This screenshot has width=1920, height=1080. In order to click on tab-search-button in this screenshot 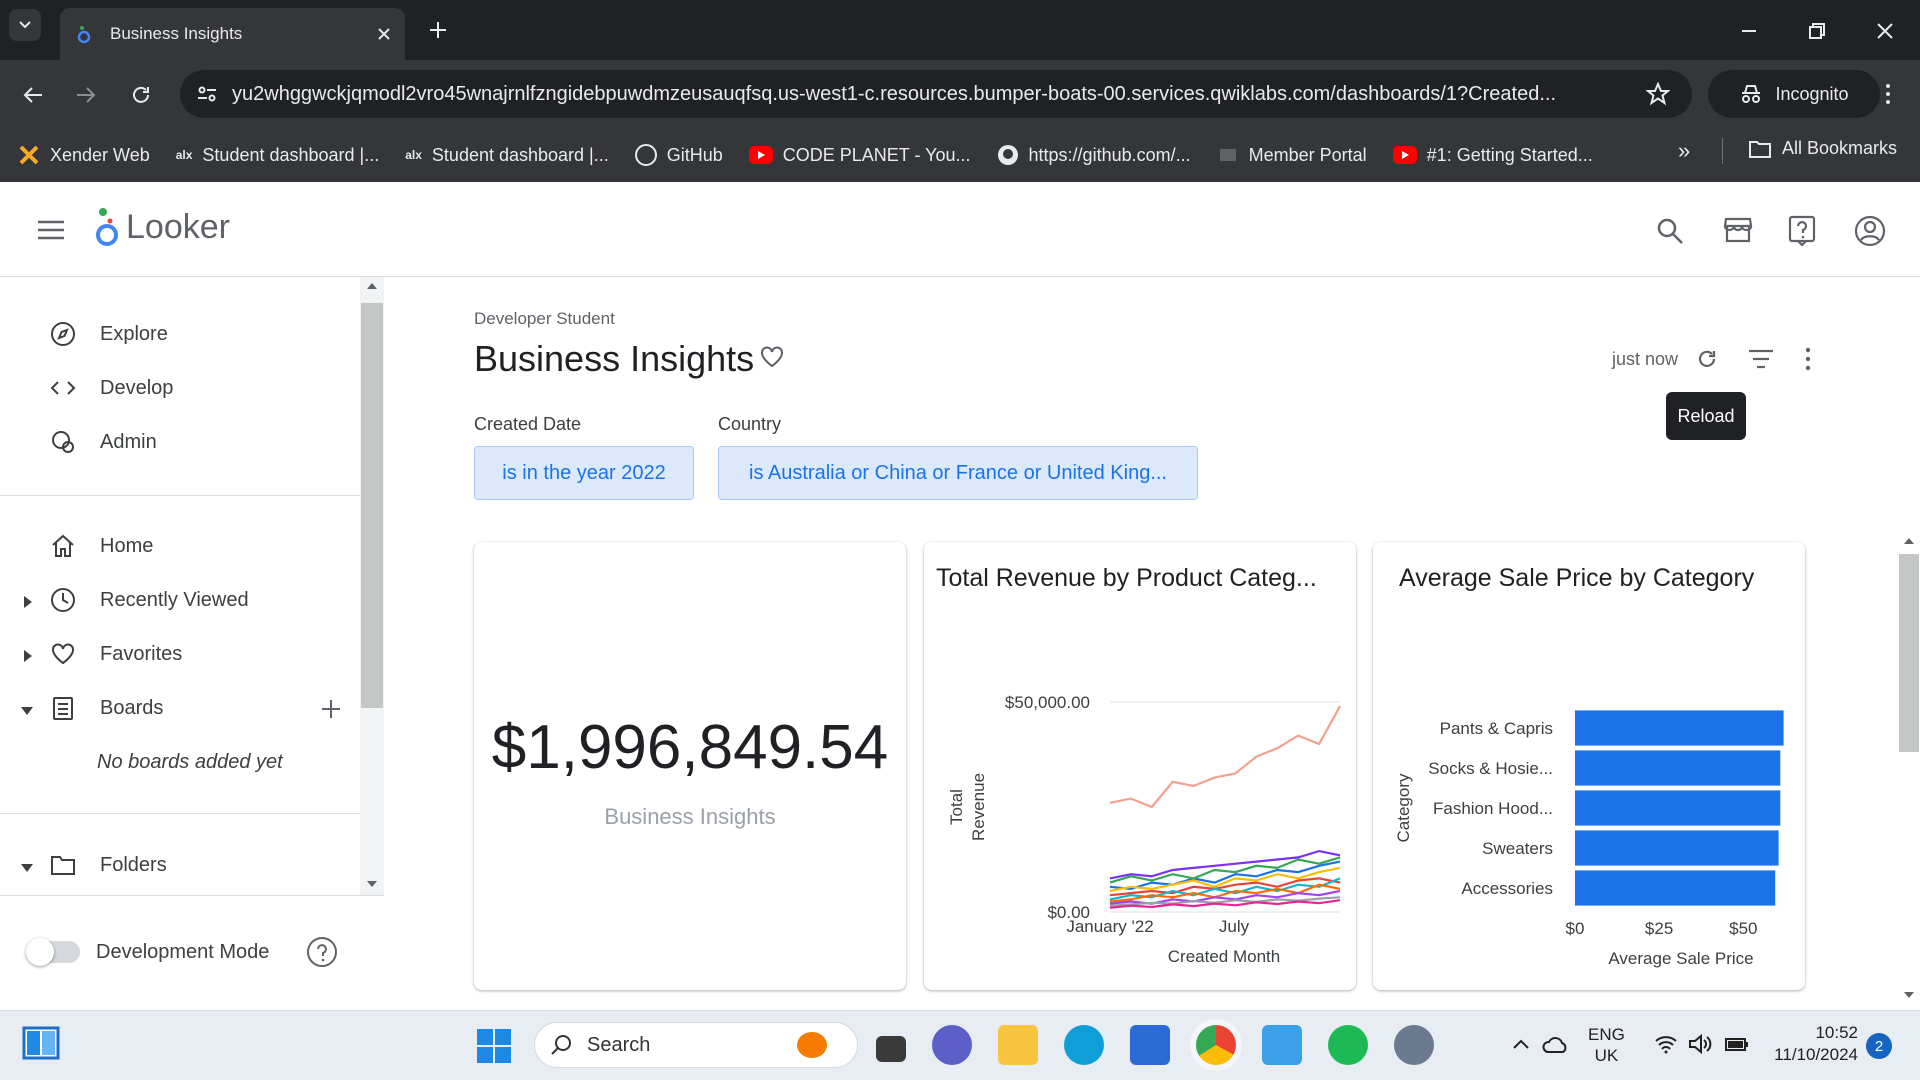, I will do `click(25, 25)`.